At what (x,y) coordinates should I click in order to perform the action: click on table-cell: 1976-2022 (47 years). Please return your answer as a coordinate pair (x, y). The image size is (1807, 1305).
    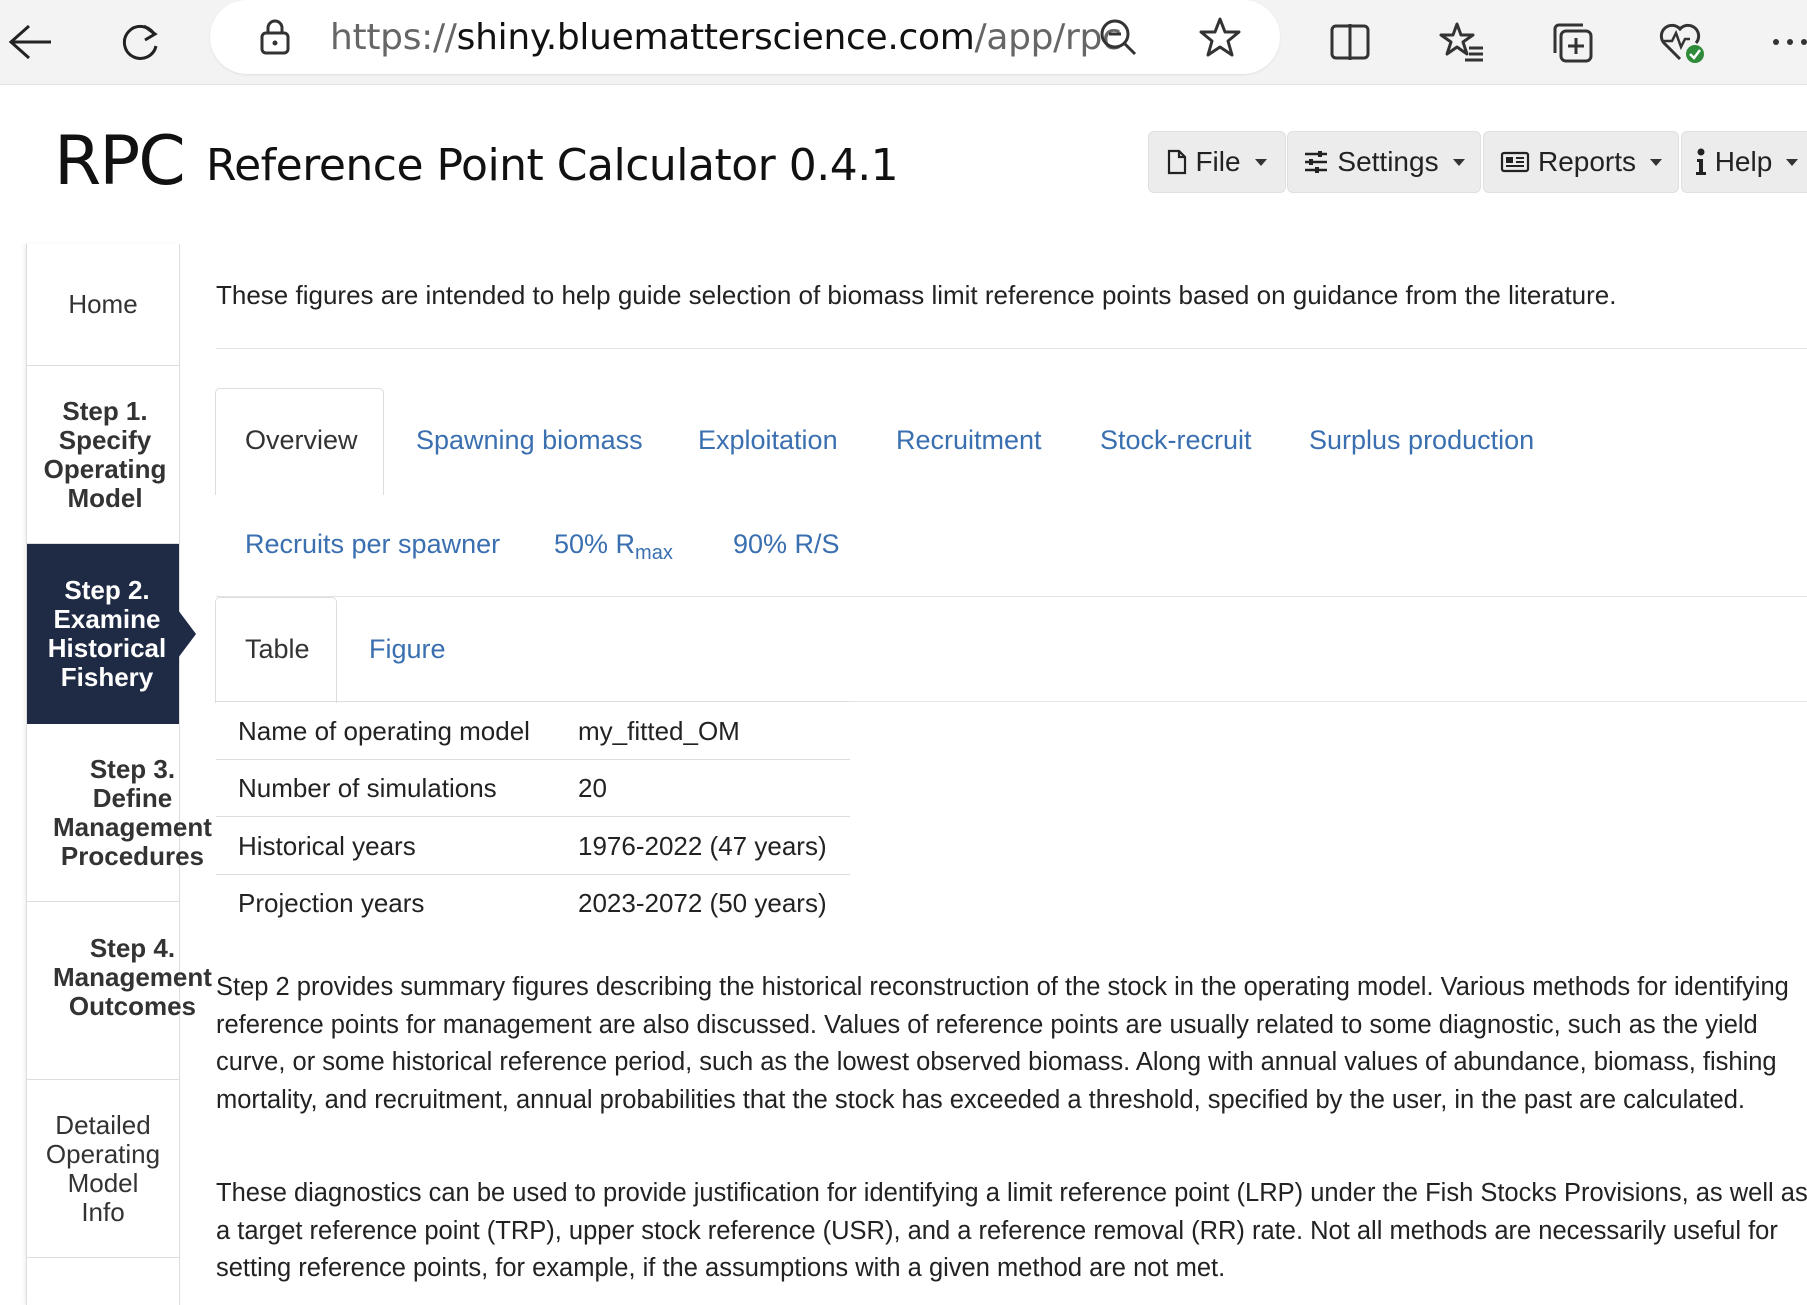
    Looking at the image, I should click on (702, 846).